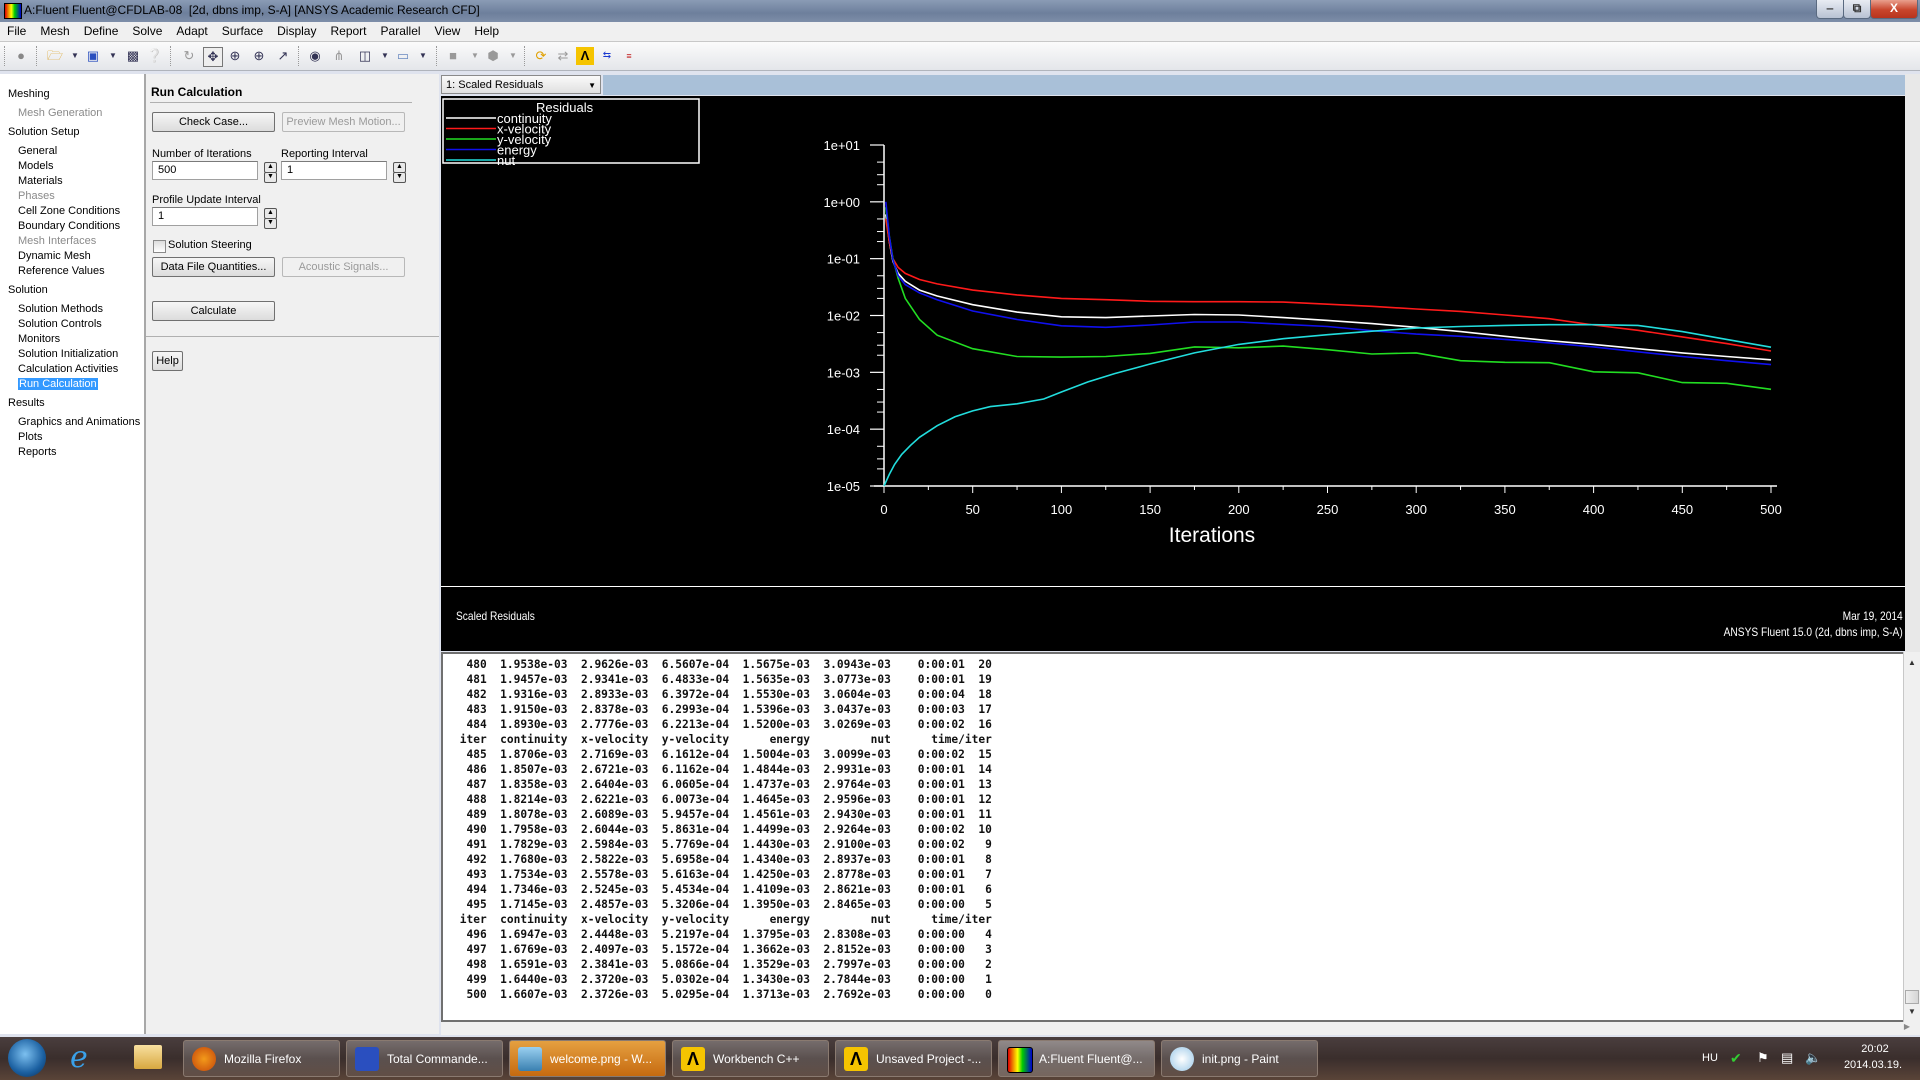 This screenshot has height=1080, width=1920. What do you see at coordinates (1912, 662) in the screenshot?
I see `scroll-up-icon: ▲` at bounding box center [1912, 662].